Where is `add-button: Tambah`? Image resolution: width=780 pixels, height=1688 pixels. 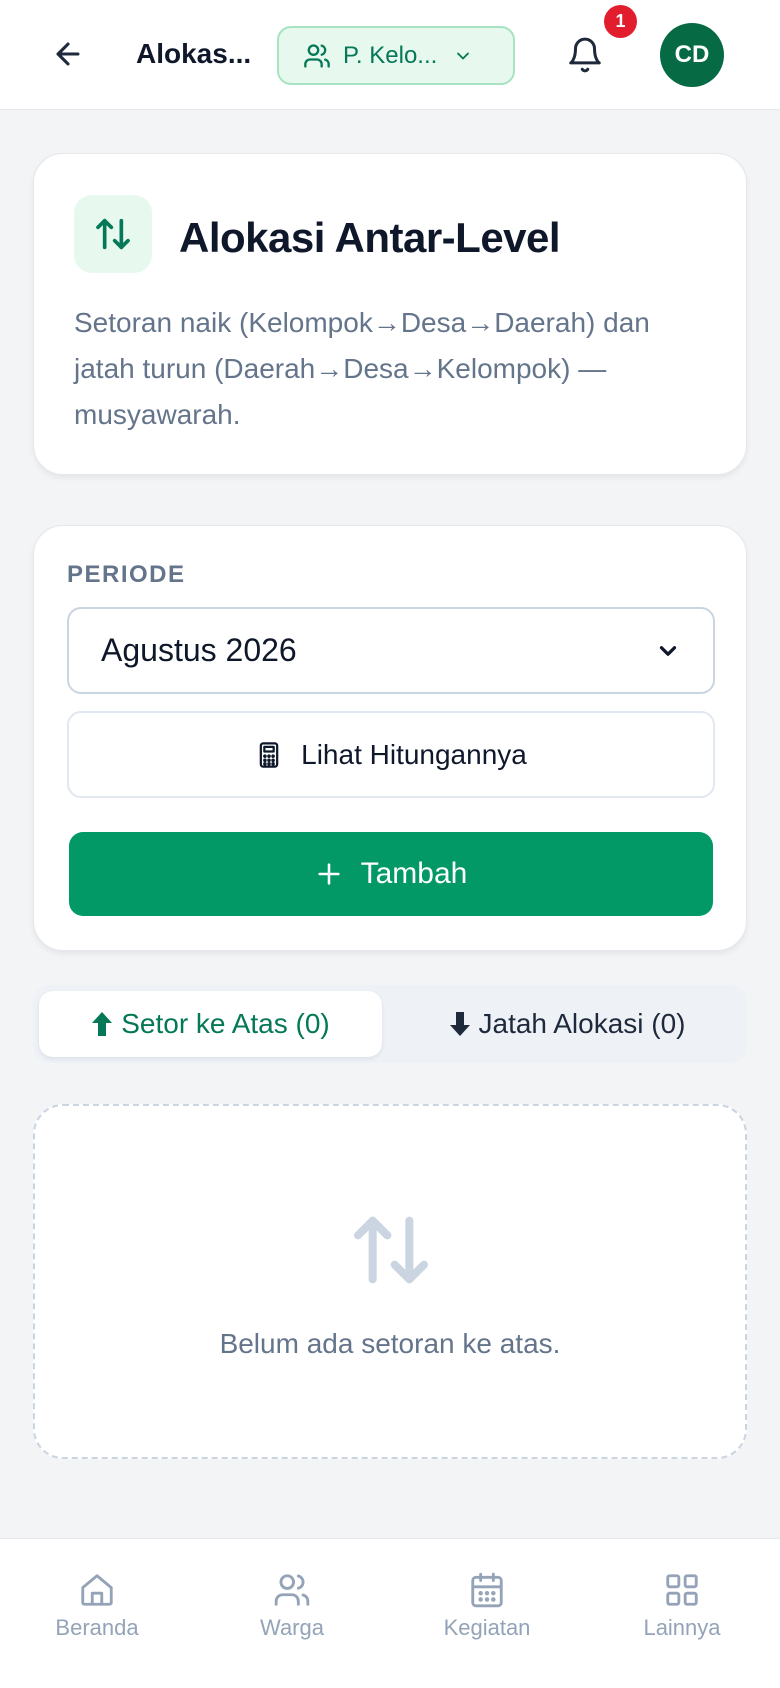
add-button: Tambah is located at coordinates (391, 874).